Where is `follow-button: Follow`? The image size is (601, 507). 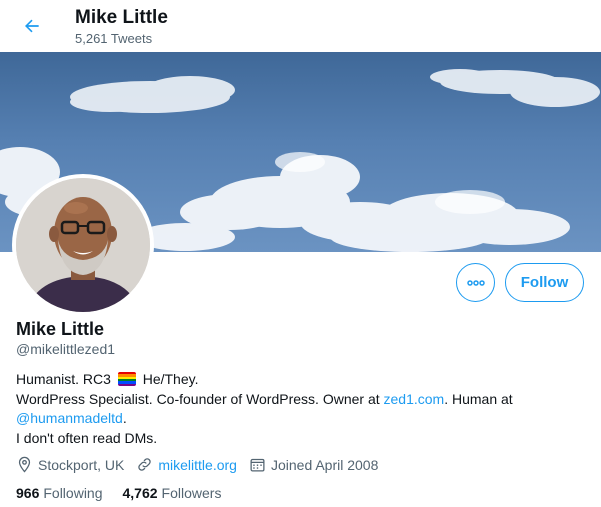 follow-button: Follow is located at coordinates (544, 282).